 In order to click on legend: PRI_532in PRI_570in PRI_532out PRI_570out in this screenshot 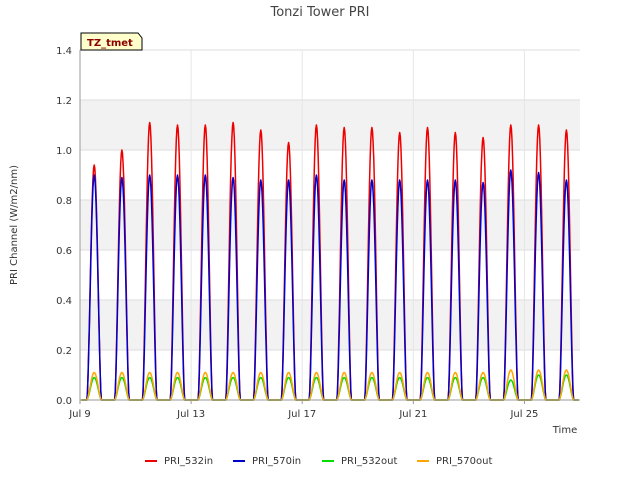, I will do `click(318, 461)`.